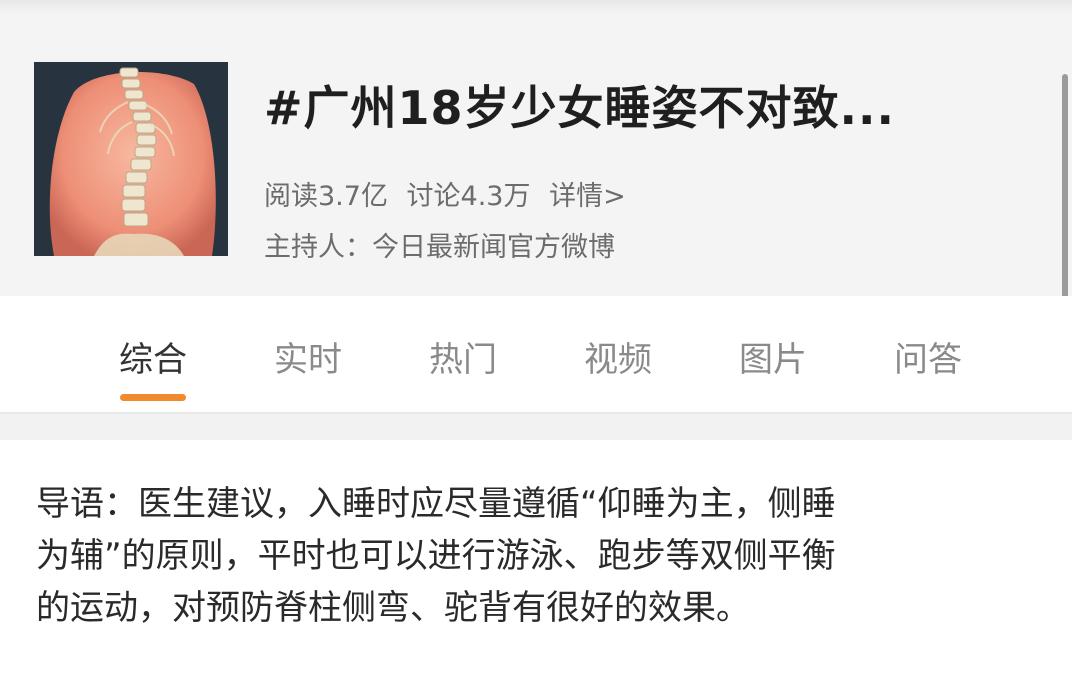  What do you see at coordinates (468, 196) in the screenshot?
I see `discuss-count: 讨论4.3万` at bounding box center [468, 196].